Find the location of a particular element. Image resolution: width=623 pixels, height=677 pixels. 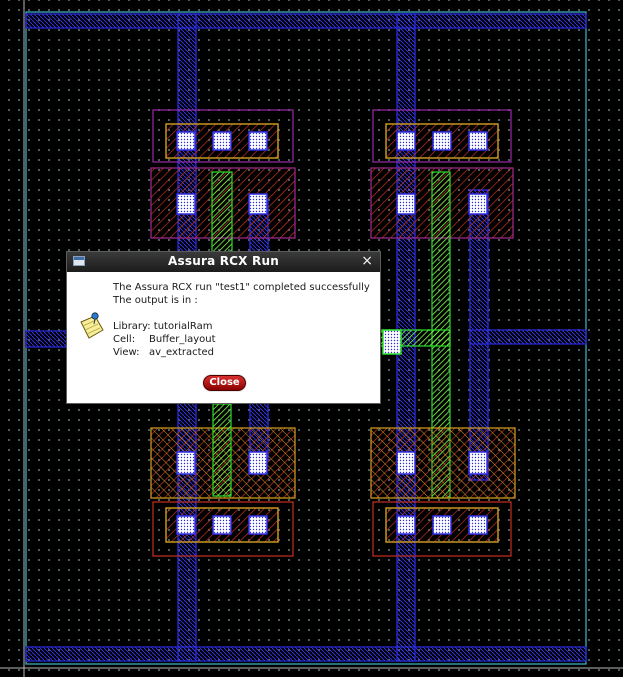

message-line-2: The output is in : is located at coordinates (155, 300).